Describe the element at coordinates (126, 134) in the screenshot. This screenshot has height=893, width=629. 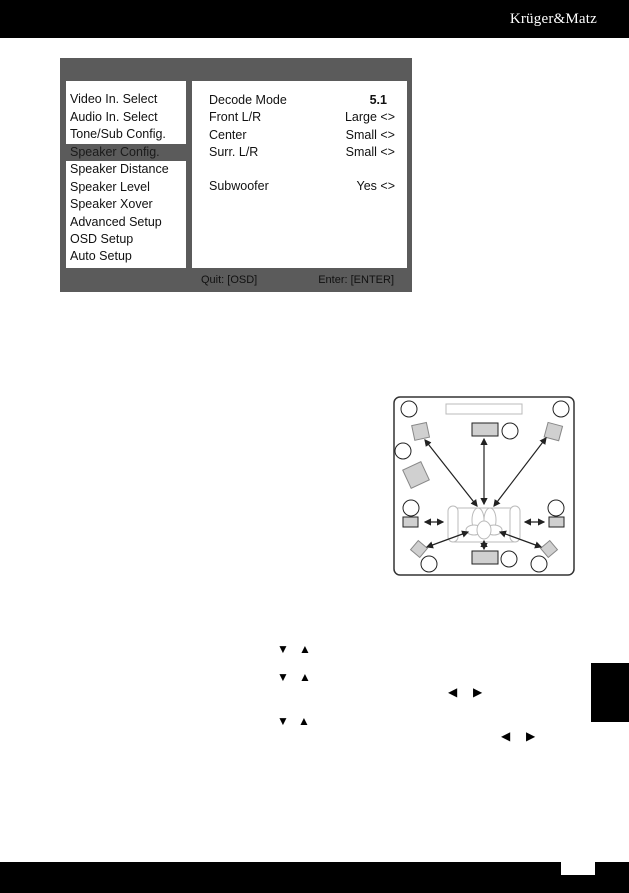
I see `menu-item-tone-sub-config: Tone/Sub Config.` at that location.